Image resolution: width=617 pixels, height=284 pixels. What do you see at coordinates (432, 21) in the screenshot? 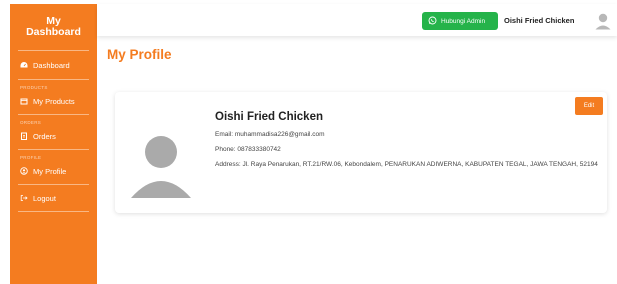
I see `whatsapp-icon` at bounding box center [432, 21].